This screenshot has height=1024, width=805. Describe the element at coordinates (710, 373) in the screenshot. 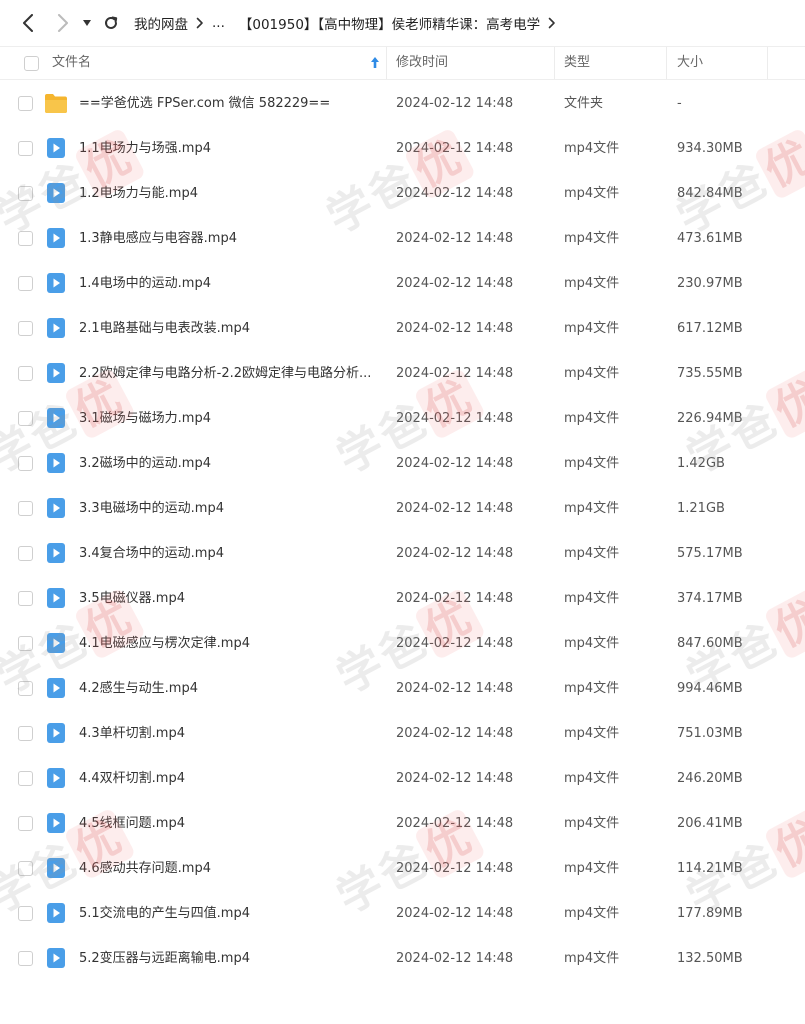

I see `file-size: 735.55MB` at that location.